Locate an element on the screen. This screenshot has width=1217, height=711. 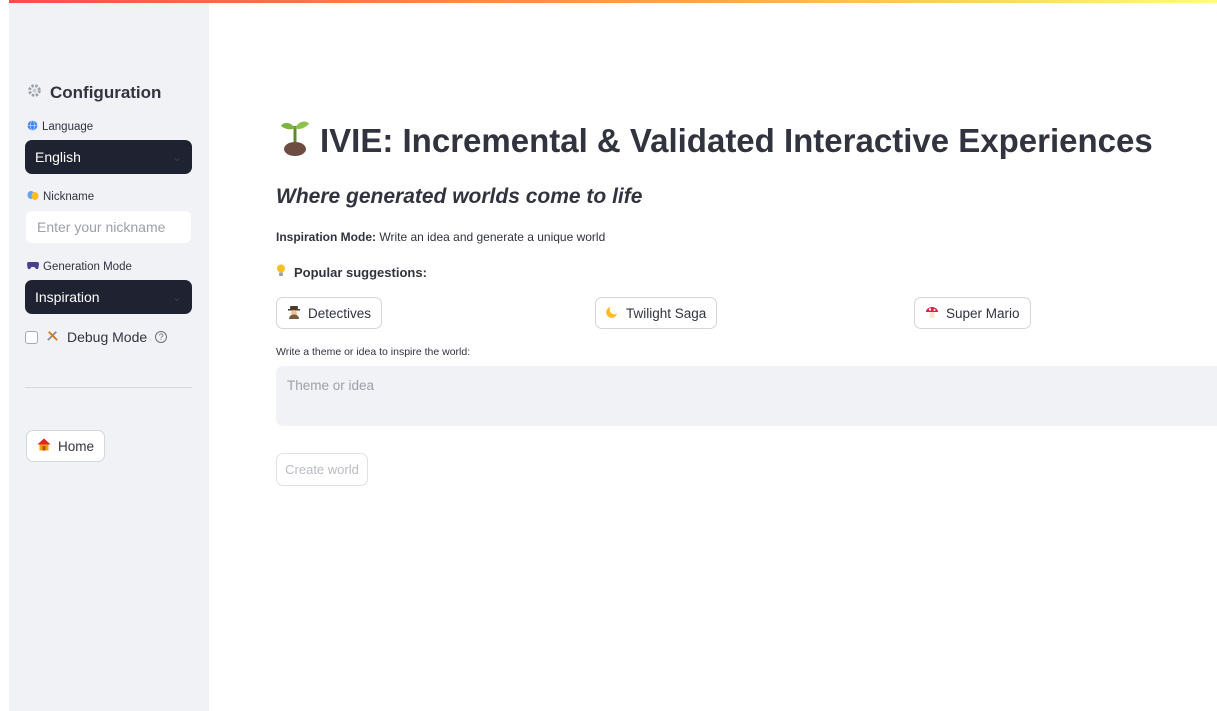
generation-mode-label: Generation Mode is located at coordinates (79, 266).